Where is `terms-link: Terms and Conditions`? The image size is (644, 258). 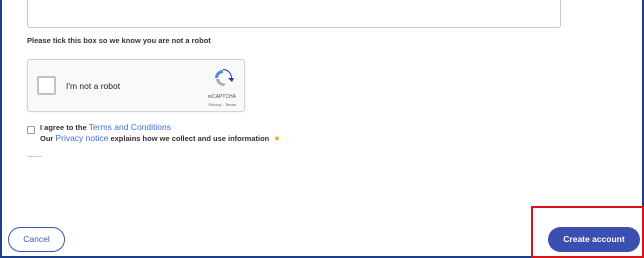 terms-link: Terms and Conditions is located at coordinates (130, 127).